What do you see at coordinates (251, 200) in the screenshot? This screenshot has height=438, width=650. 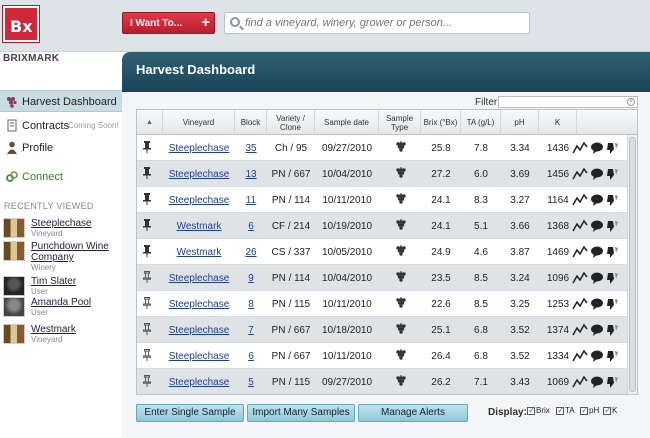 I see `cell-block: 11` at bounding box center [251, 200].